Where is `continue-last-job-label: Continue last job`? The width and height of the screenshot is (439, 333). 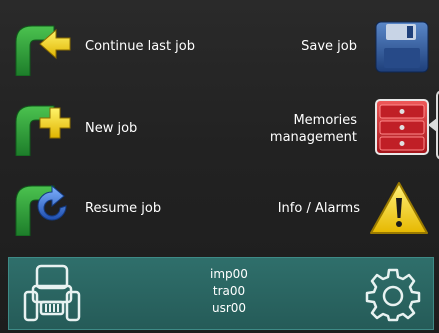 continue-last-job-label: Continue last job is located at coordinates (140, 46).